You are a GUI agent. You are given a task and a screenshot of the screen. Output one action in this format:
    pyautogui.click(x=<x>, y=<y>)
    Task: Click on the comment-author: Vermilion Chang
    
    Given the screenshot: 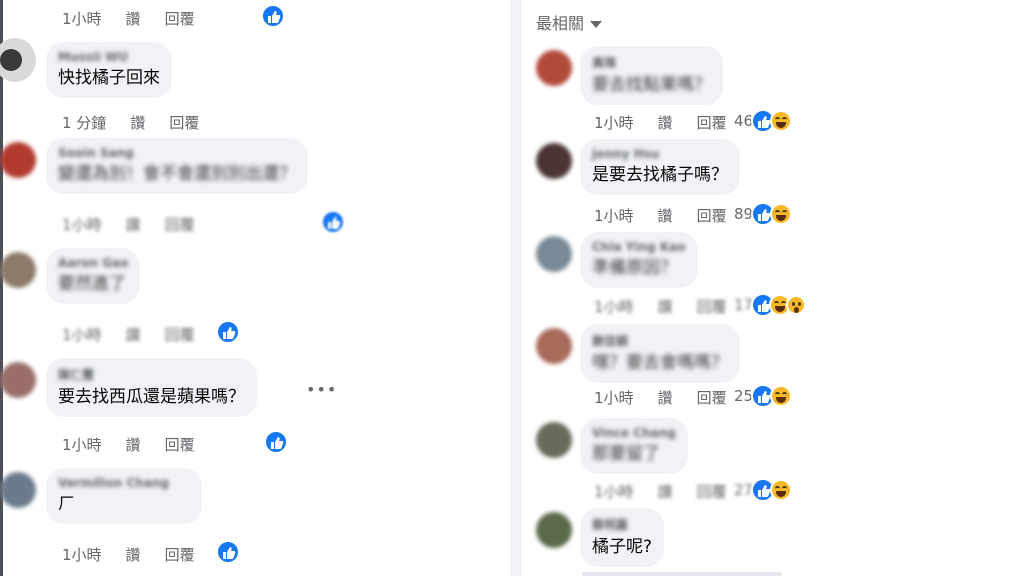 What is the action you would take?
    pyautogui.click(x=124, y=483)
    